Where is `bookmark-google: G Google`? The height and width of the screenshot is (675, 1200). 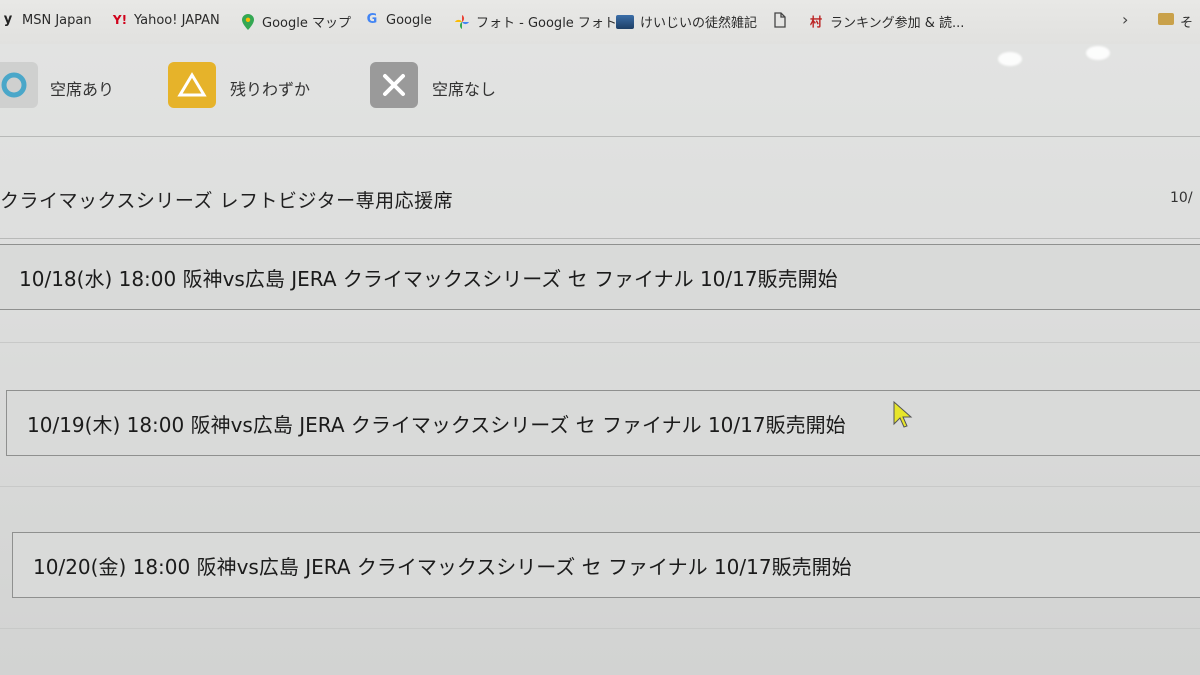
bookmark-google: G Google is located at coordinates (398, 20).